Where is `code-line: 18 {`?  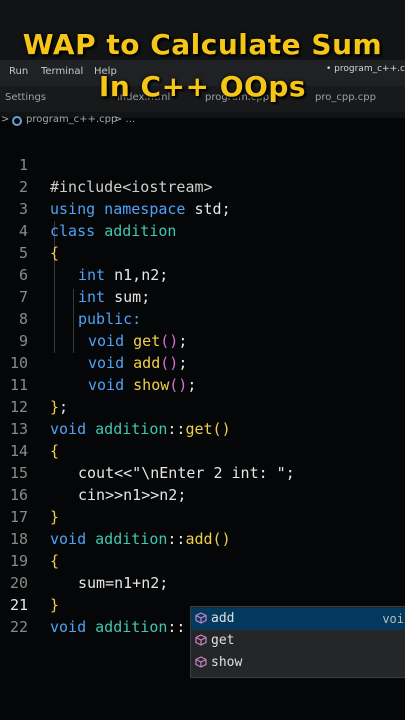 code-line: 18 { is located at coordinates (202, 538).